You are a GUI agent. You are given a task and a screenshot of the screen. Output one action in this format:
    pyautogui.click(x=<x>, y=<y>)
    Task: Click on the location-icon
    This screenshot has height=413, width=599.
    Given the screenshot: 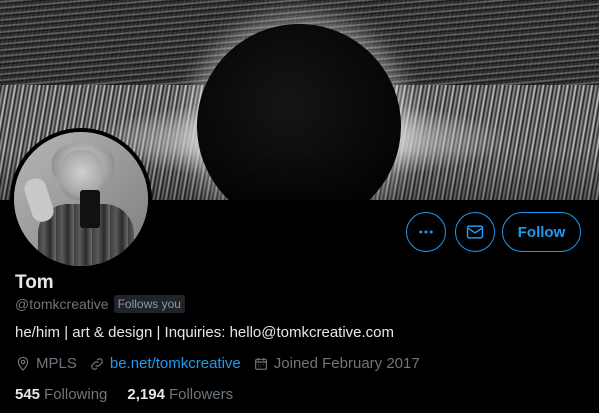 What is the action you would take?
    pyautogui.click(x=23, y=363)
    